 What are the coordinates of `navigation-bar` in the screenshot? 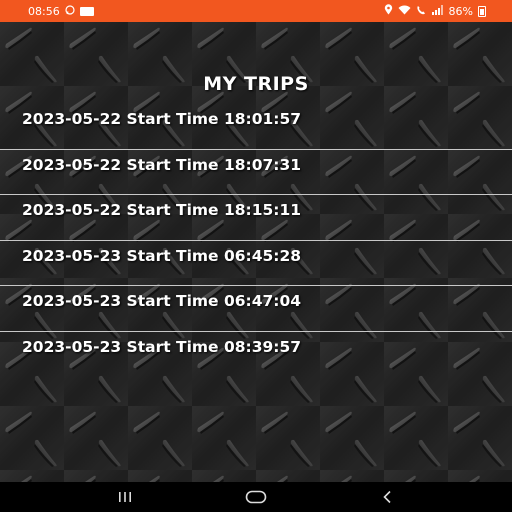 It's located at (256, 497).